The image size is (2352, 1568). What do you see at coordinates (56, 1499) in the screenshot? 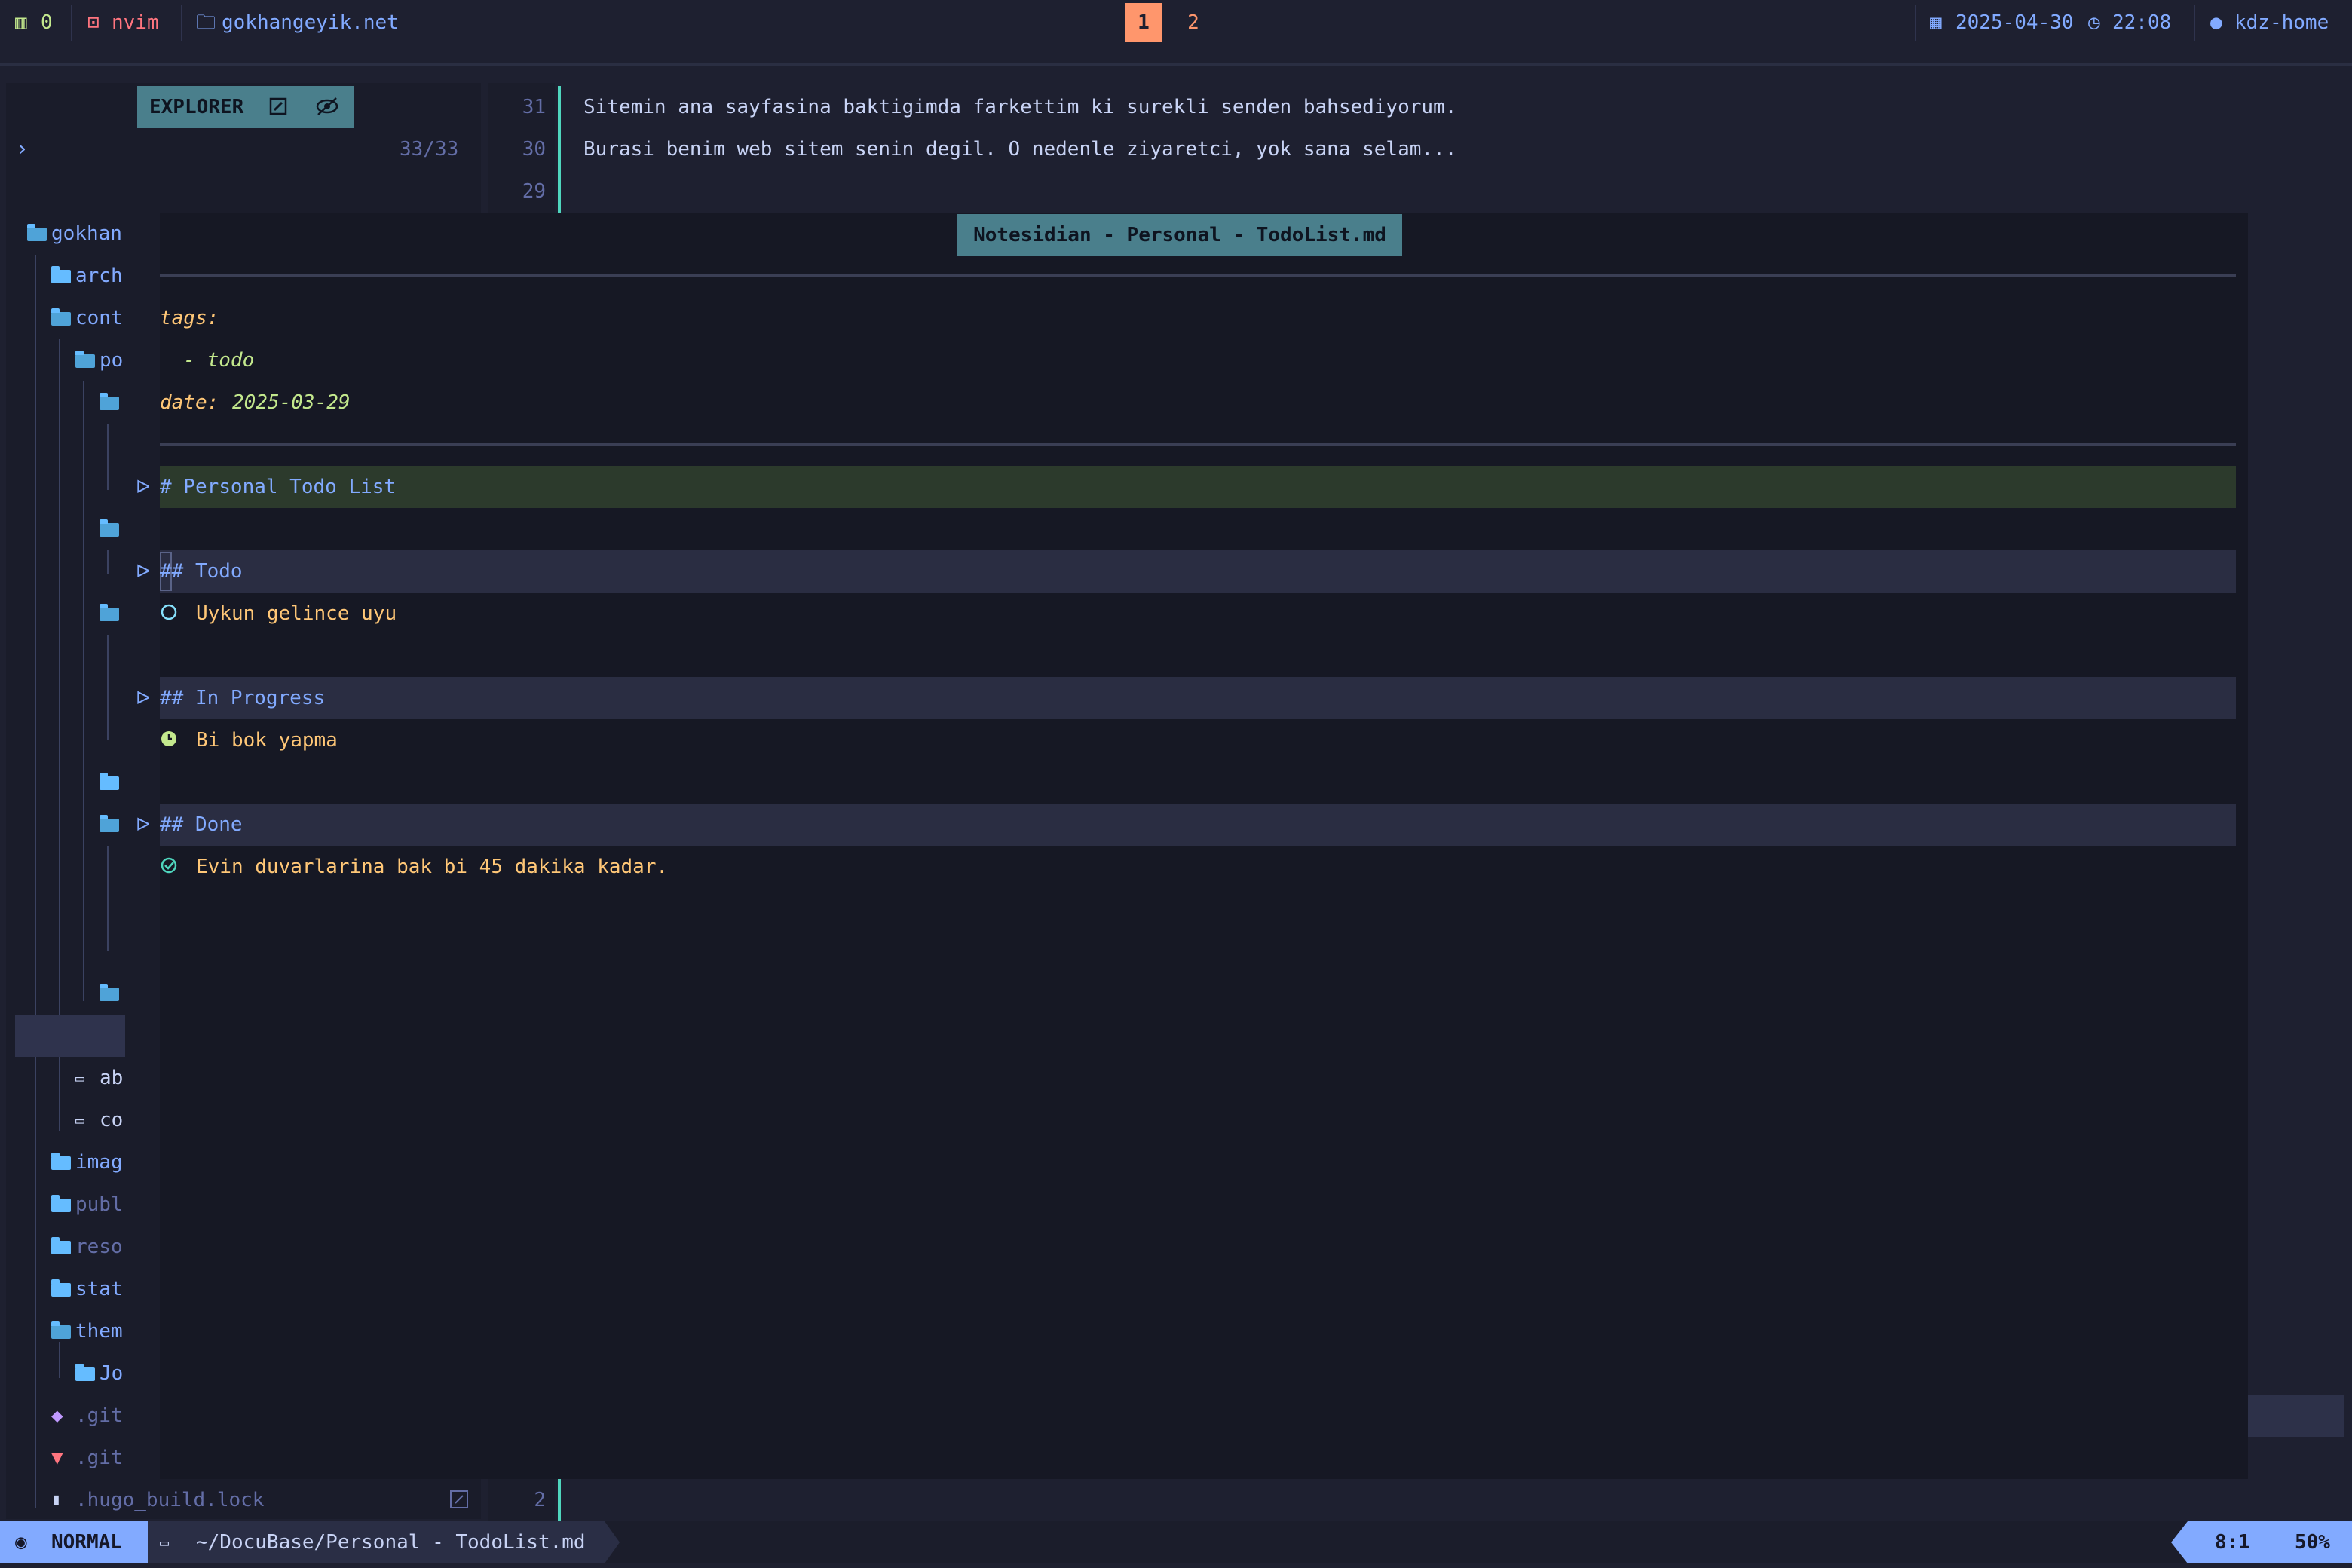
I see `file-icon: ▮` at bounding box center [56, 1499].